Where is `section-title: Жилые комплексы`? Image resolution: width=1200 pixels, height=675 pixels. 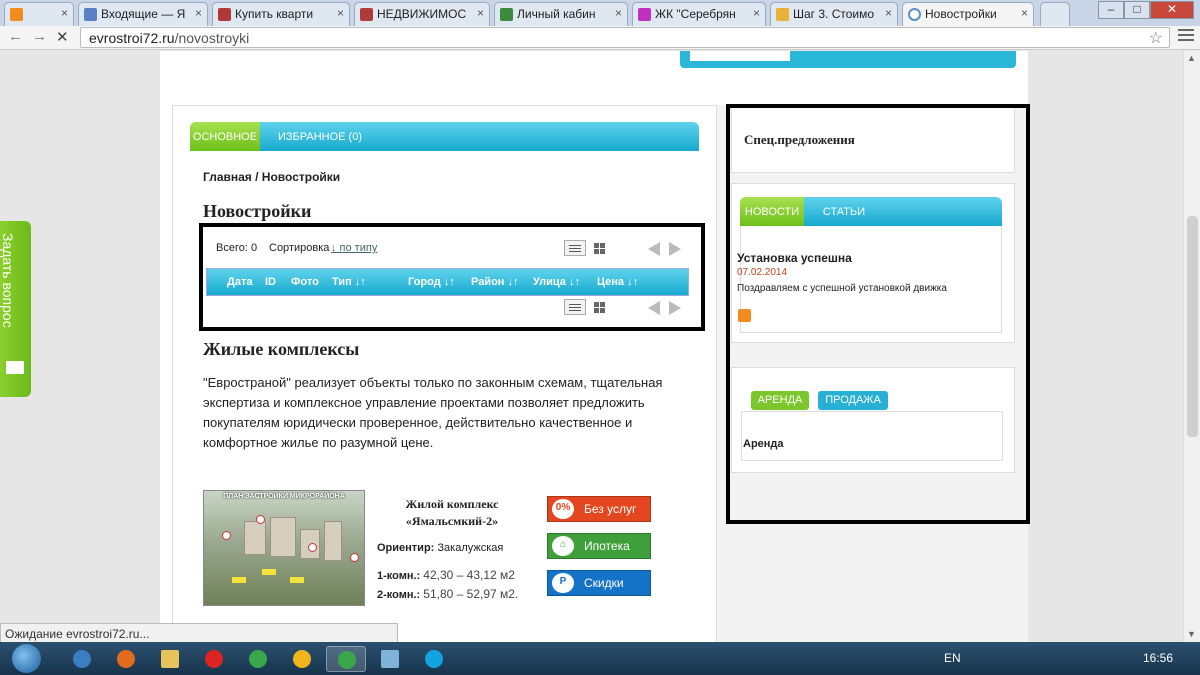 section-title: Жилые комплексы is located at coordinates (281, 349).